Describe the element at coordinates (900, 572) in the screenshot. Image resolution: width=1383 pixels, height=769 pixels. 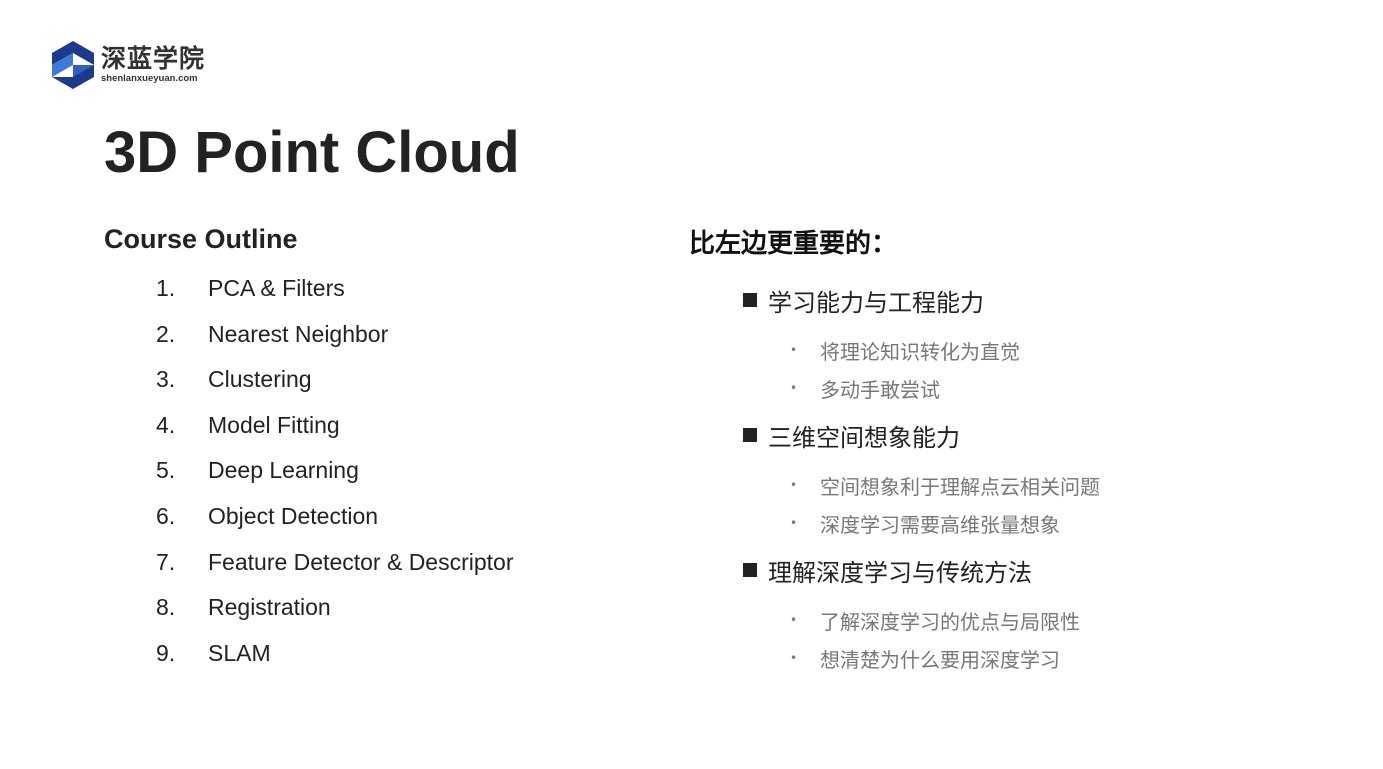
I see `skill-section-label: 理解深度学习与传统方法` at that location.